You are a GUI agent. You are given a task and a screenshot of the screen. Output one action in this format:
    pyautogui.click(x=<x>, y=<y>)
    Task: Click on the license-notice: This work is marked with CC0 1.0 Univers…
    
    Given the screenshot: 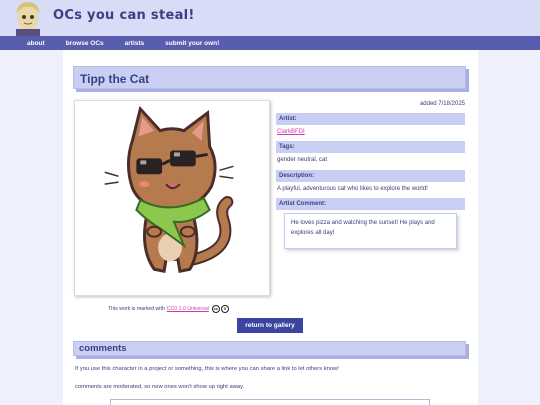 What is the action you would take?
    pyautogui.click(x=168, y=309)
    